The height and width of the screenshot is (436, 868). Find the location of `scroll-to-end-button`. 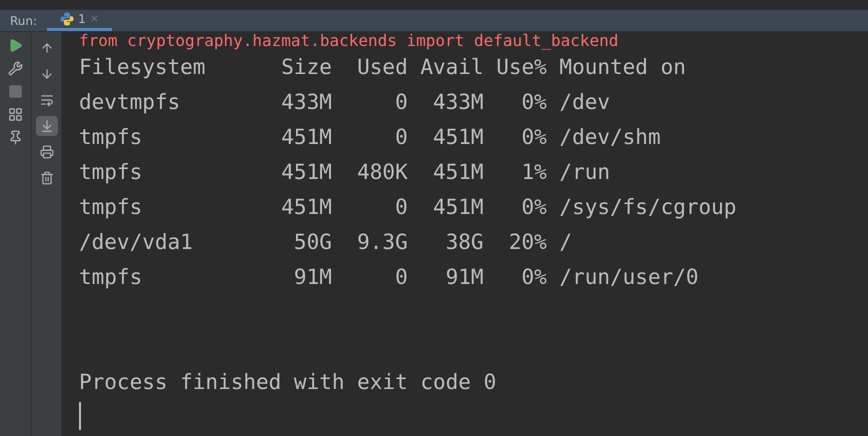

scroll-to-end-button is located at coordinates (47, 126).